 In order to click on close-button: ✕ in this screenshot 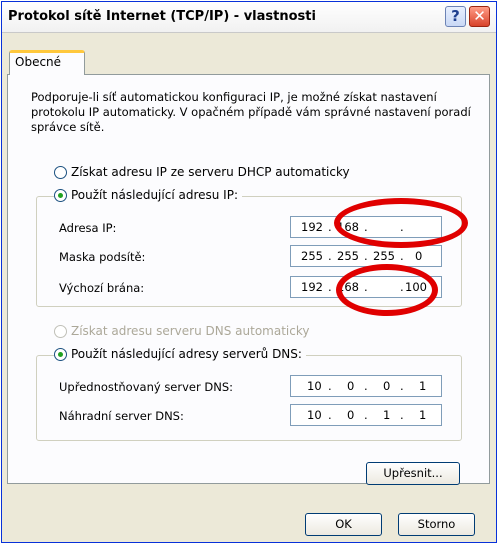, I will do `click(479, 16)`.